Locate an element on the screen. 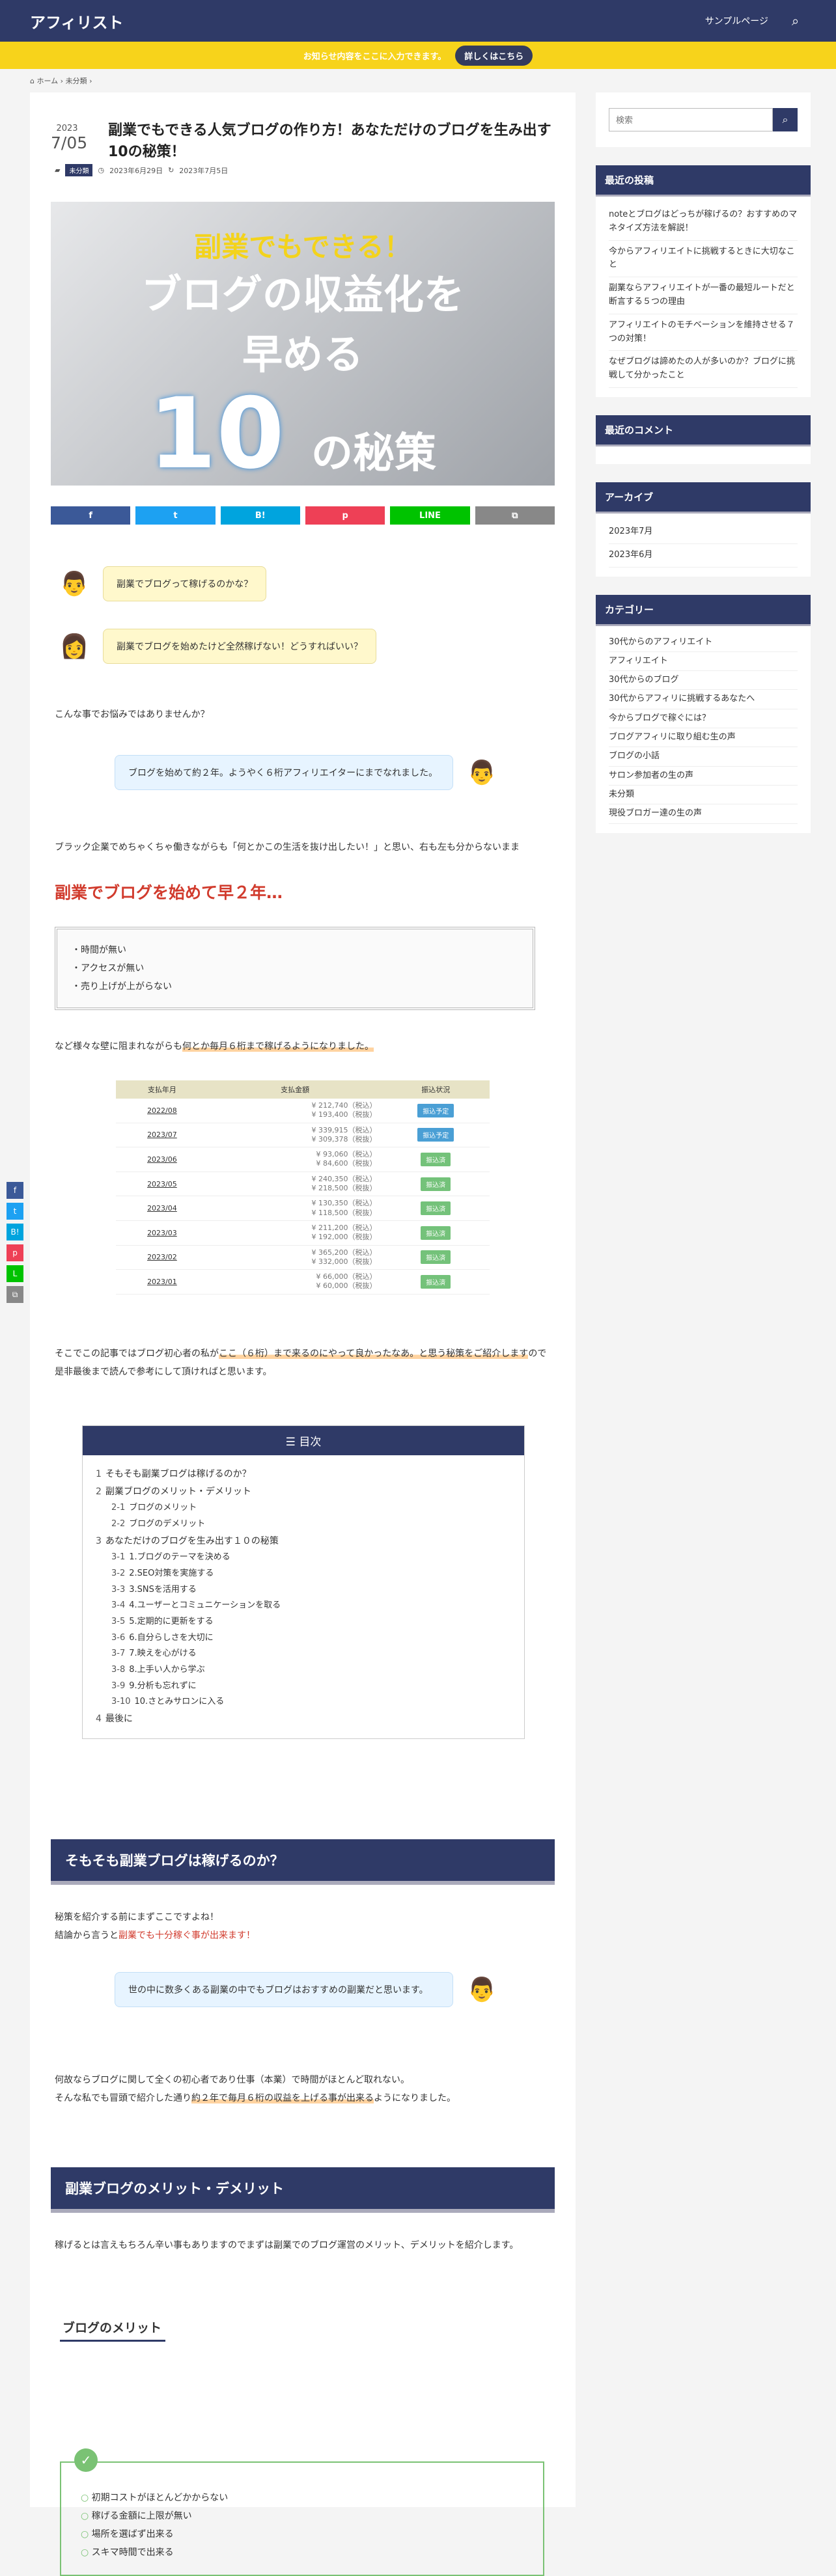 The image size is (836, 2576). category-link: サロン参加者の生の声 is located at coordinates (703, 777).